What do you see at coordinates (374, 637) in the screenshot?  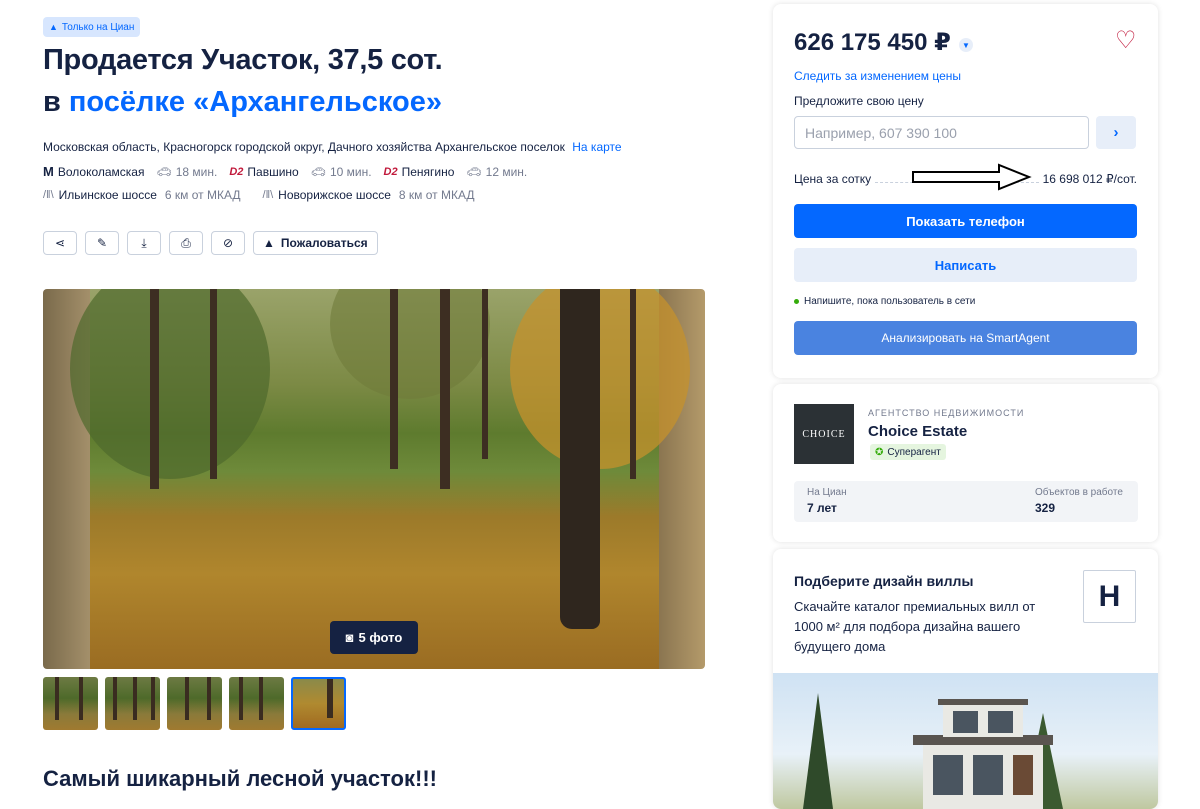 I see `photo-count-button: ◙ 5 фото` at bounding box center [374, 637].